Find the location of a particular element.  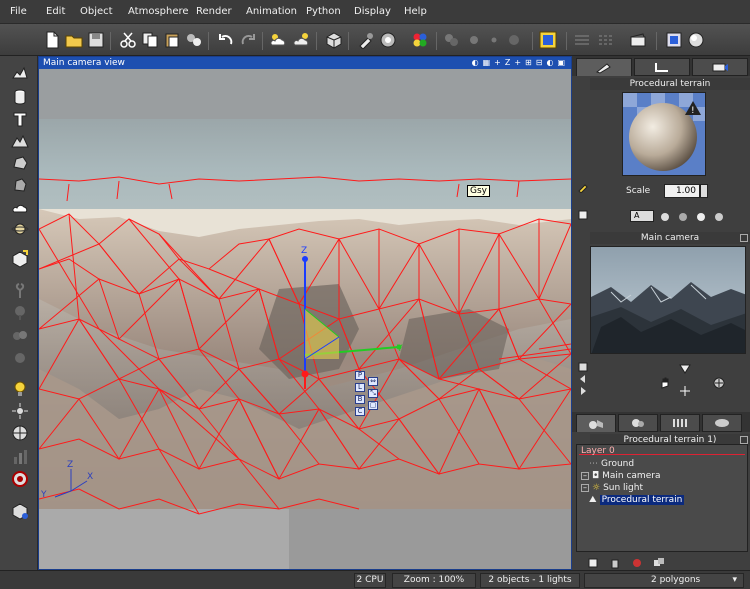

camera-pan-hand-icon is located at coordinates (665, 383).